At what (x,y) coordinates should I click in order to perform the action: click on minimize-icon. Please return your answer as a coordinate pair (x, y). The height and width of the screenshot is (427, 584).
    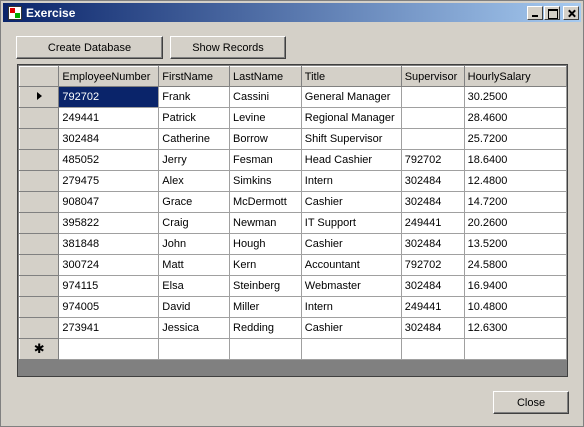
    Looking at the image, I should click on (535, 12).